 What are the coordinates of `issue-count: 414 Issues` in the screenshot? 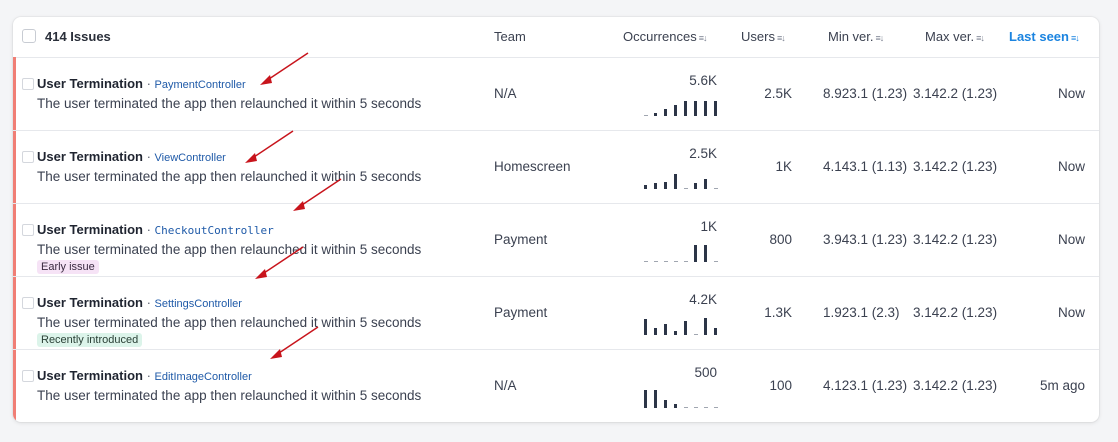 It's located at (78, 36).